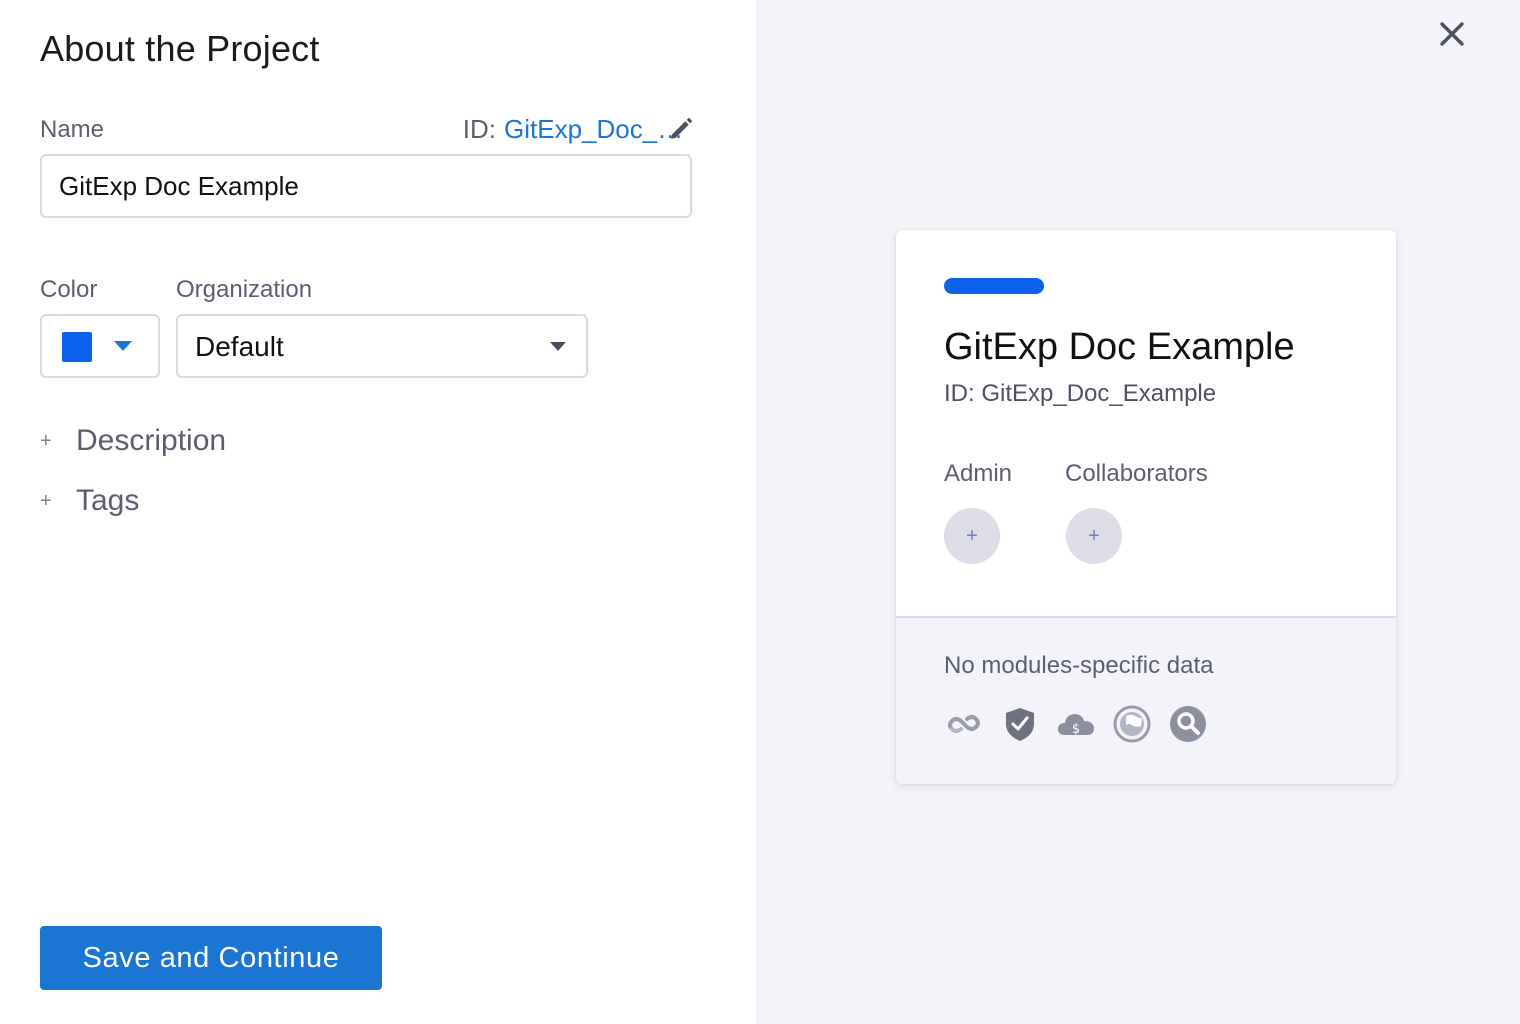 The width and height of the screenshot is (1520, 1024). Describe the element at coordinates (1132, 724) in the screenshot. I see `flag-circle-icon` at that location.